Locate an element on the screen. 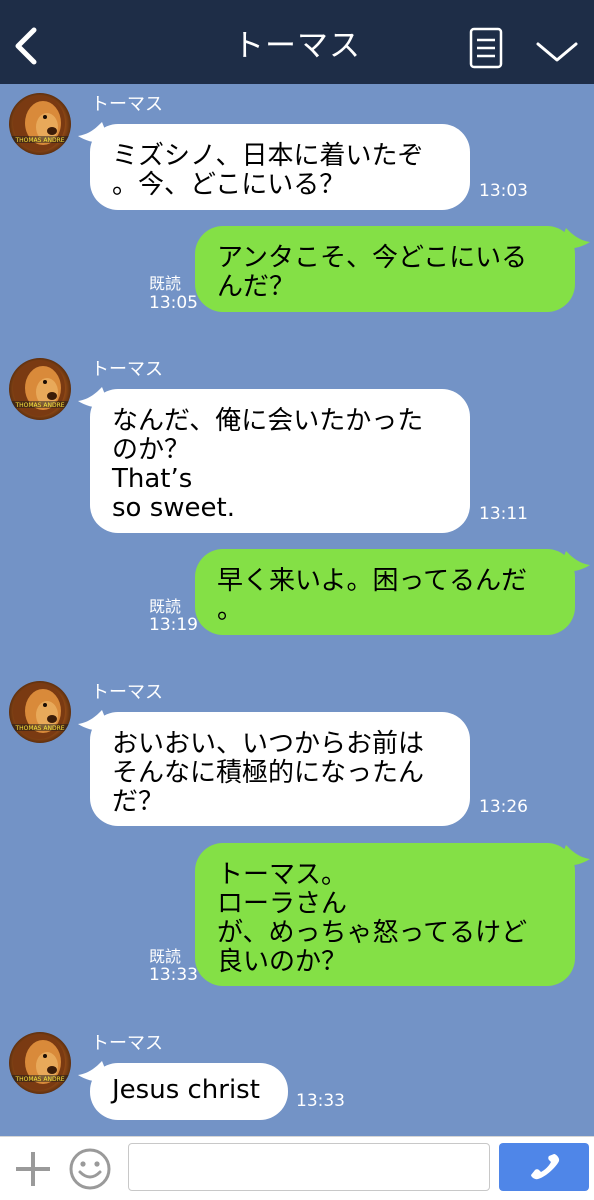 Image resolution: width=594 pixels, height=1200 pixels. message-time: 13:26 is located at coordinates (503, 807).